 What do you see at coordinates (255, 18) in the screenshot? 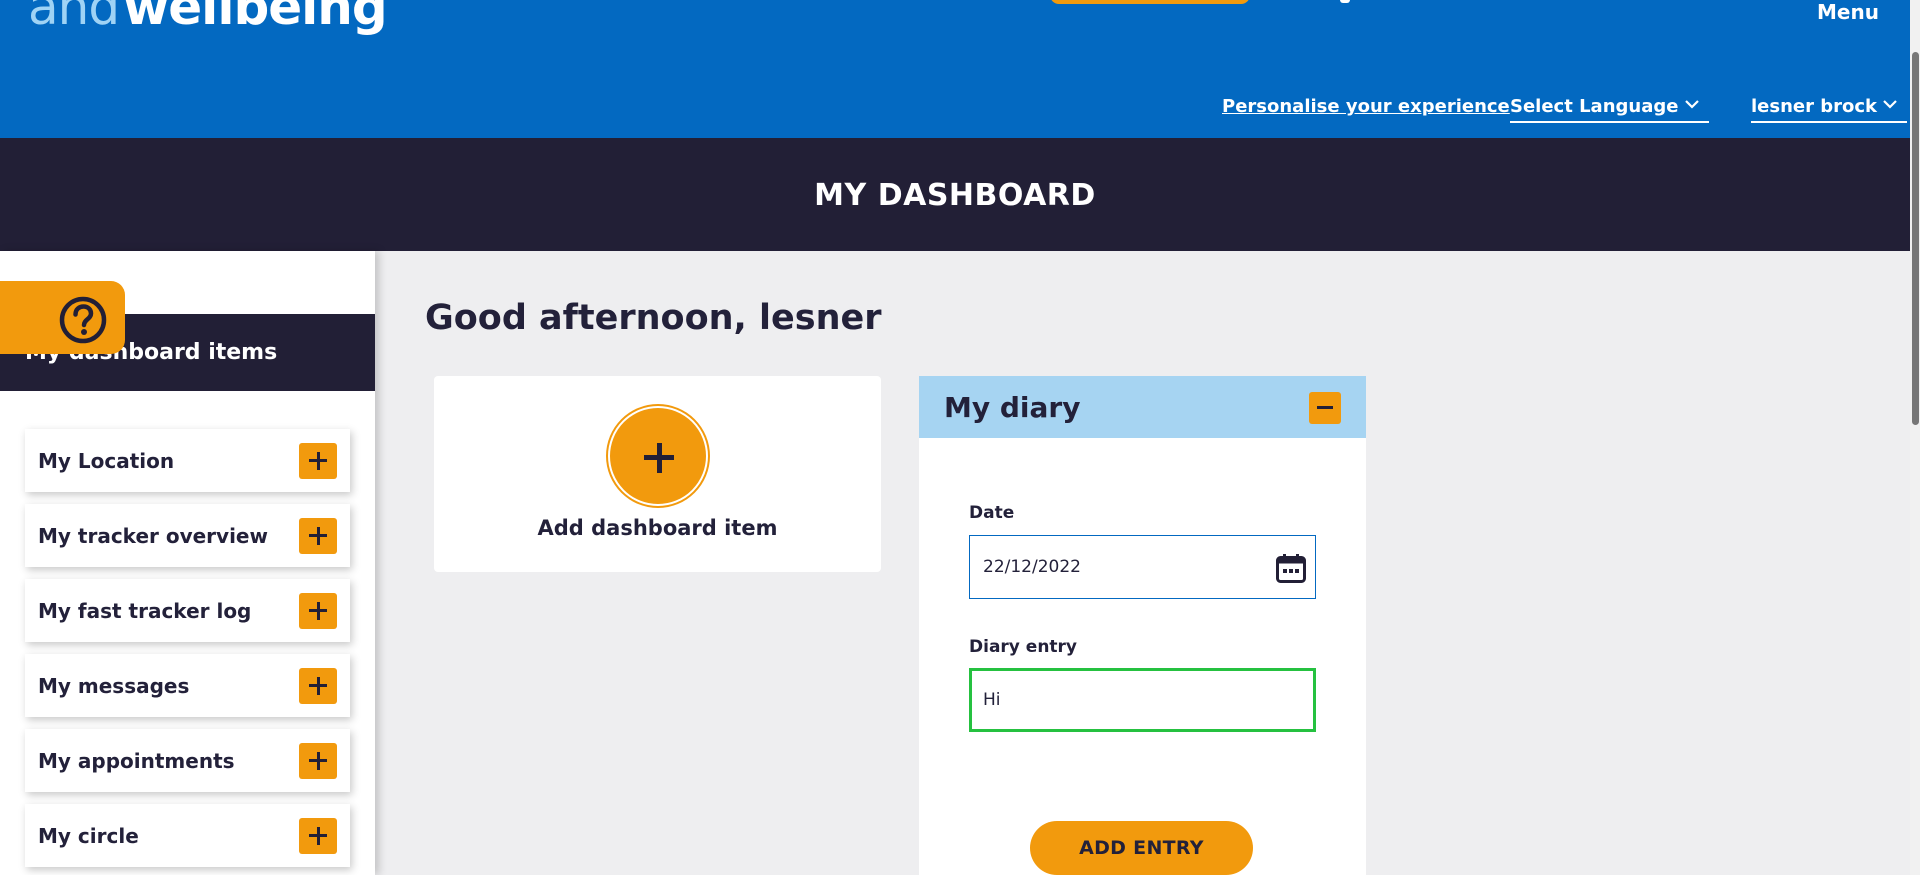
I see `logo-wellbeing-text: wellbeing` at bounding box center [255, 18].